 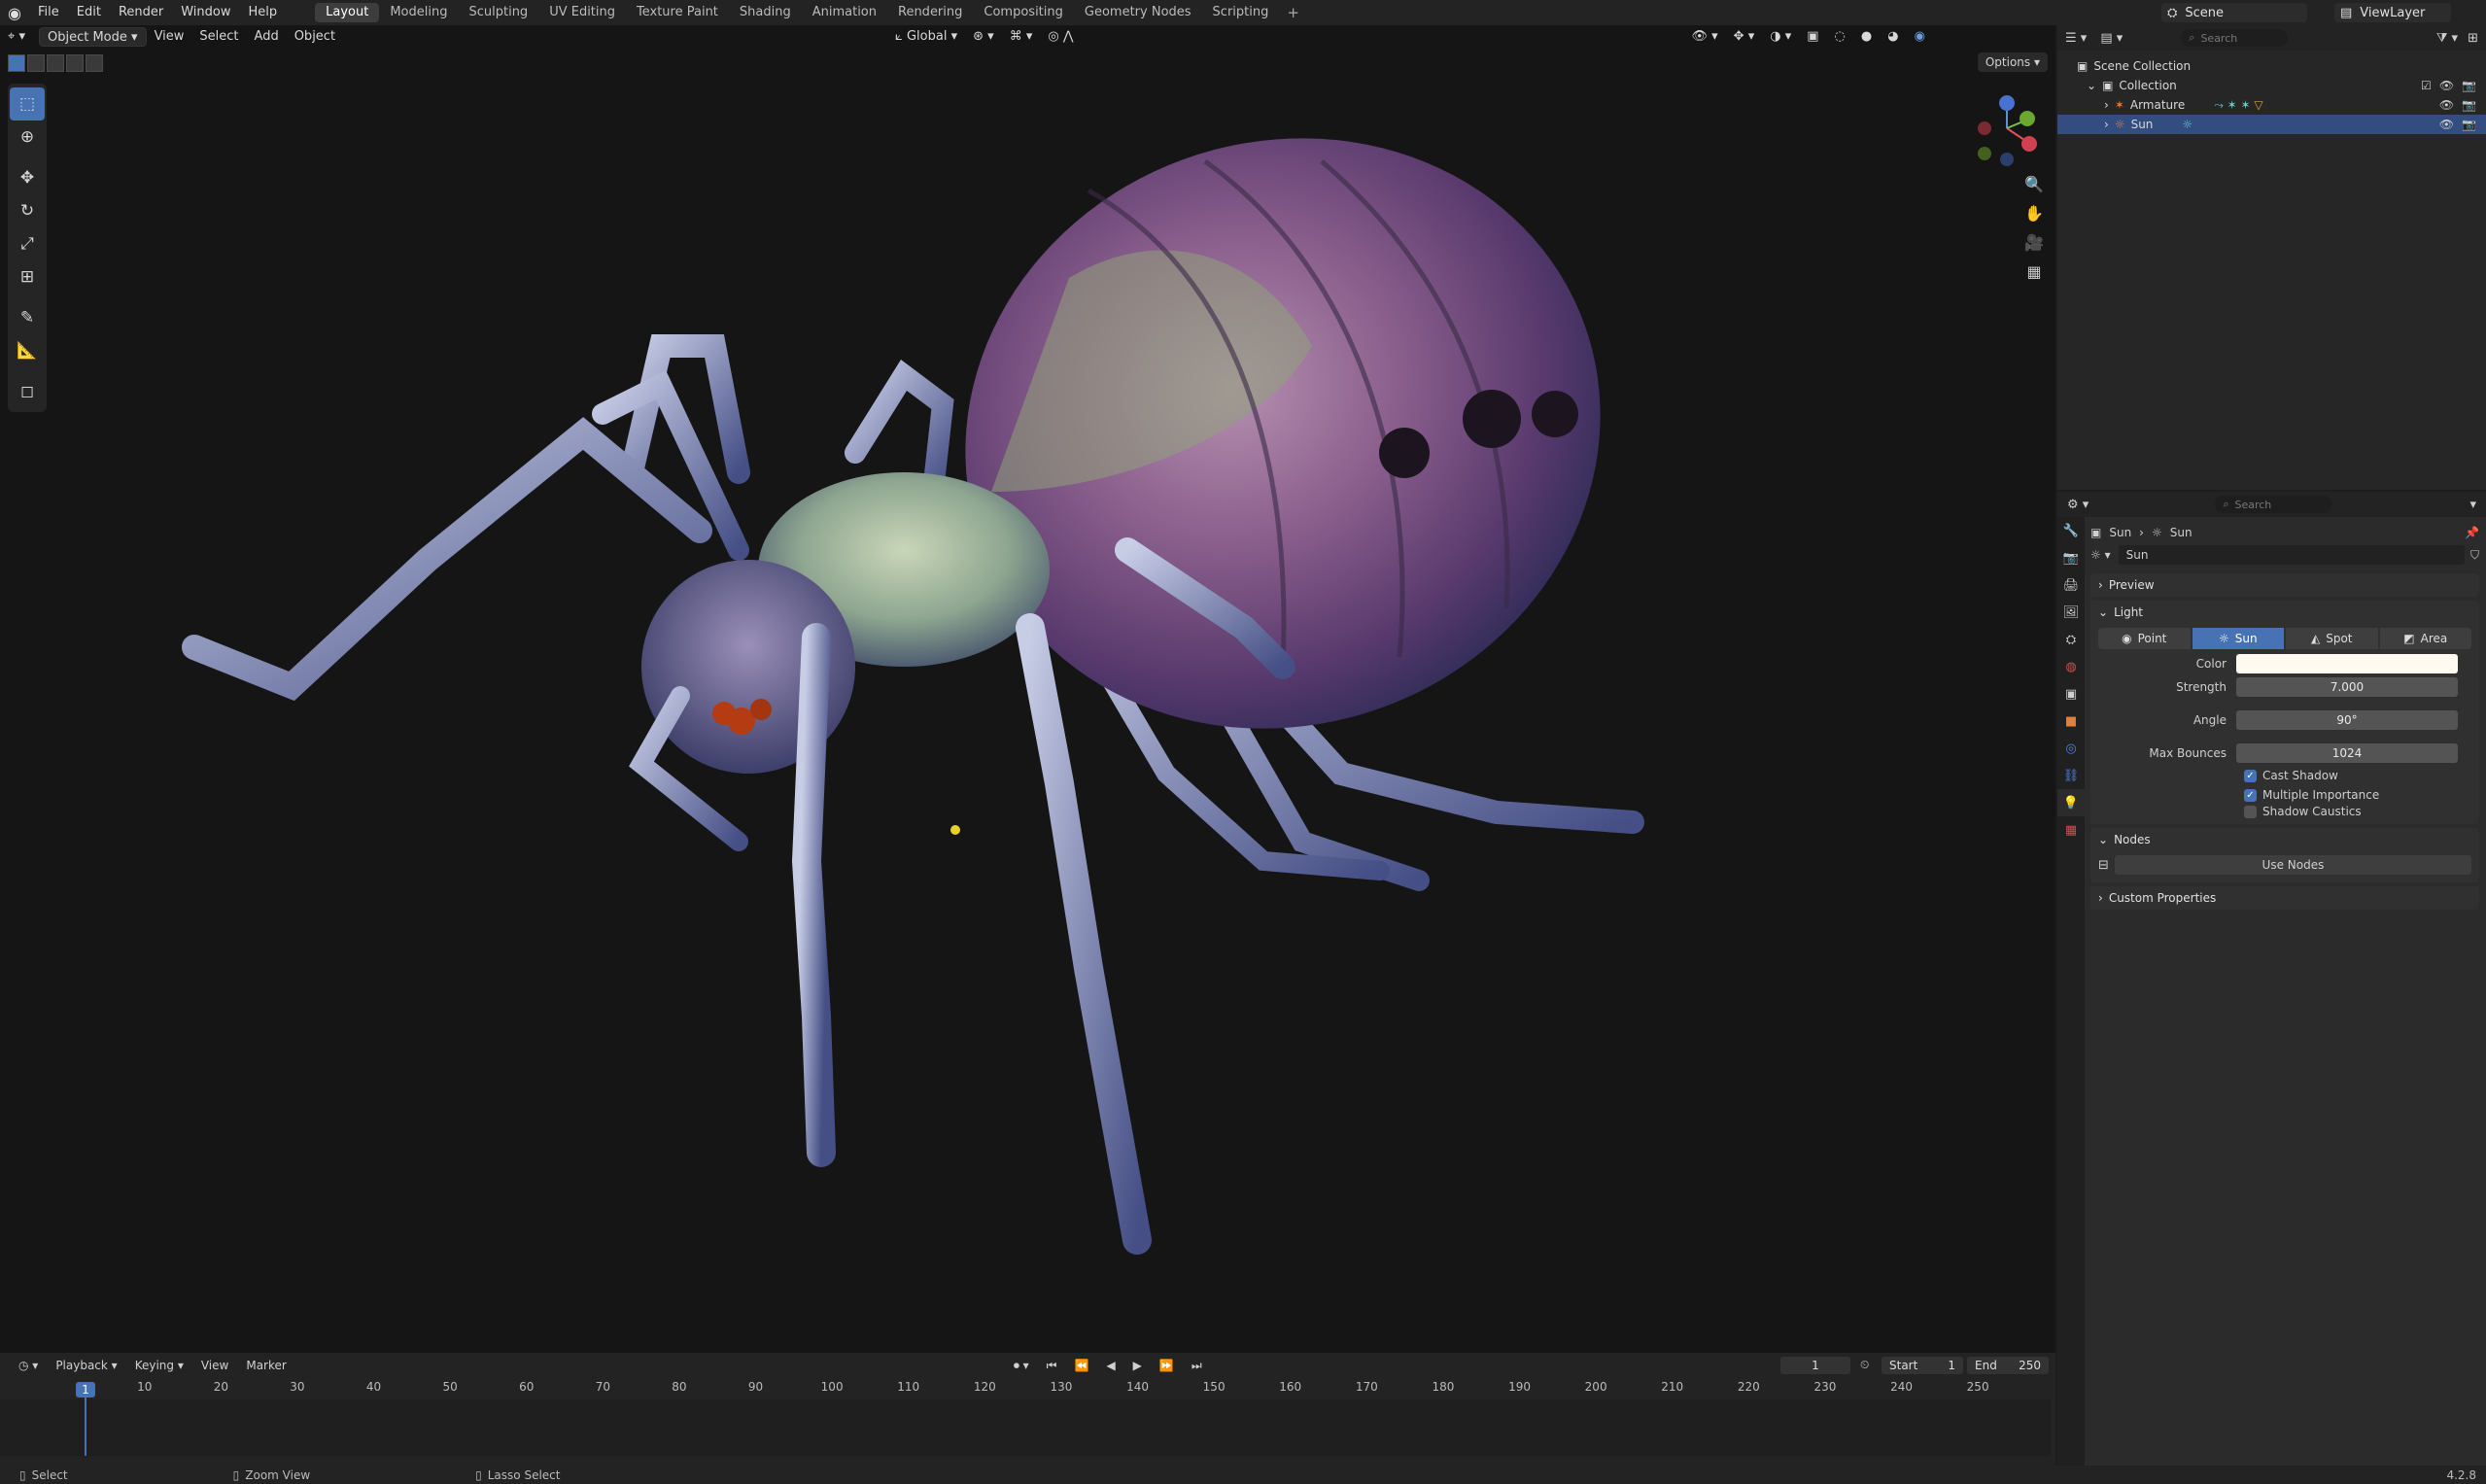 I want to click on light-type-area: ◩ Area, so click(x=2425, y=638).